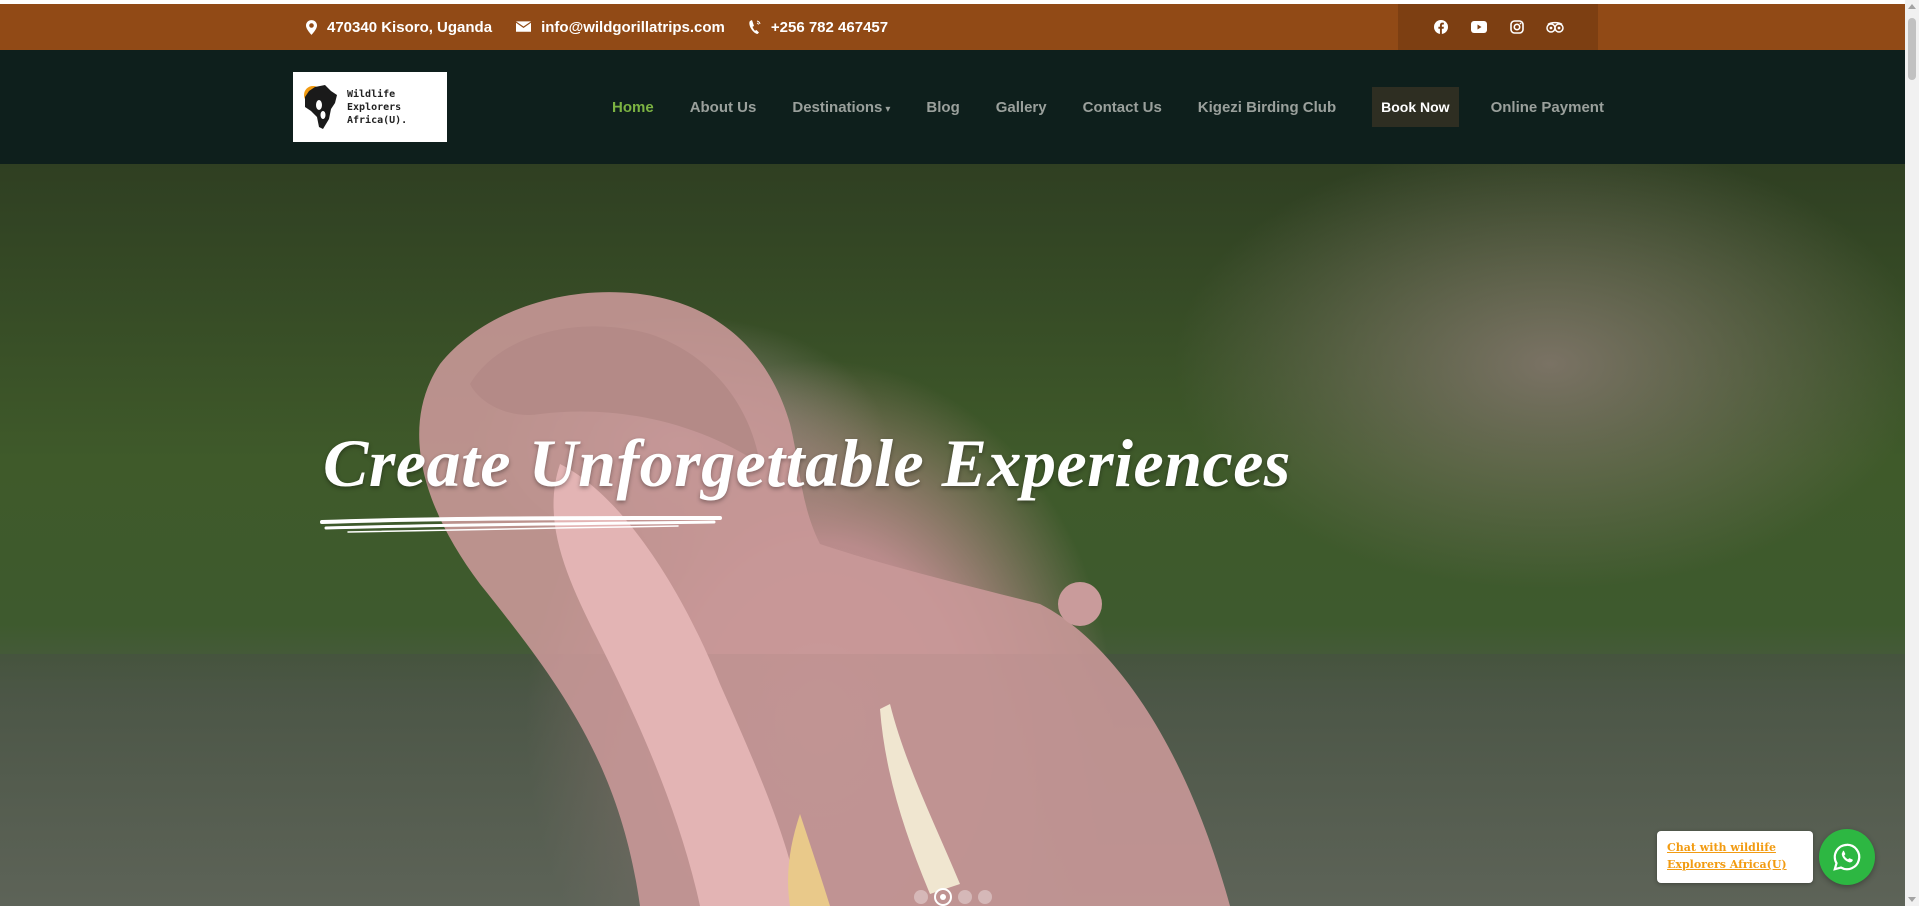 This screenshot has width=1919, height=906. What do you see at coordinates (521, 524) in the screenshot?
I see `brush-stroke-underline` at bounding box center [521, 524].